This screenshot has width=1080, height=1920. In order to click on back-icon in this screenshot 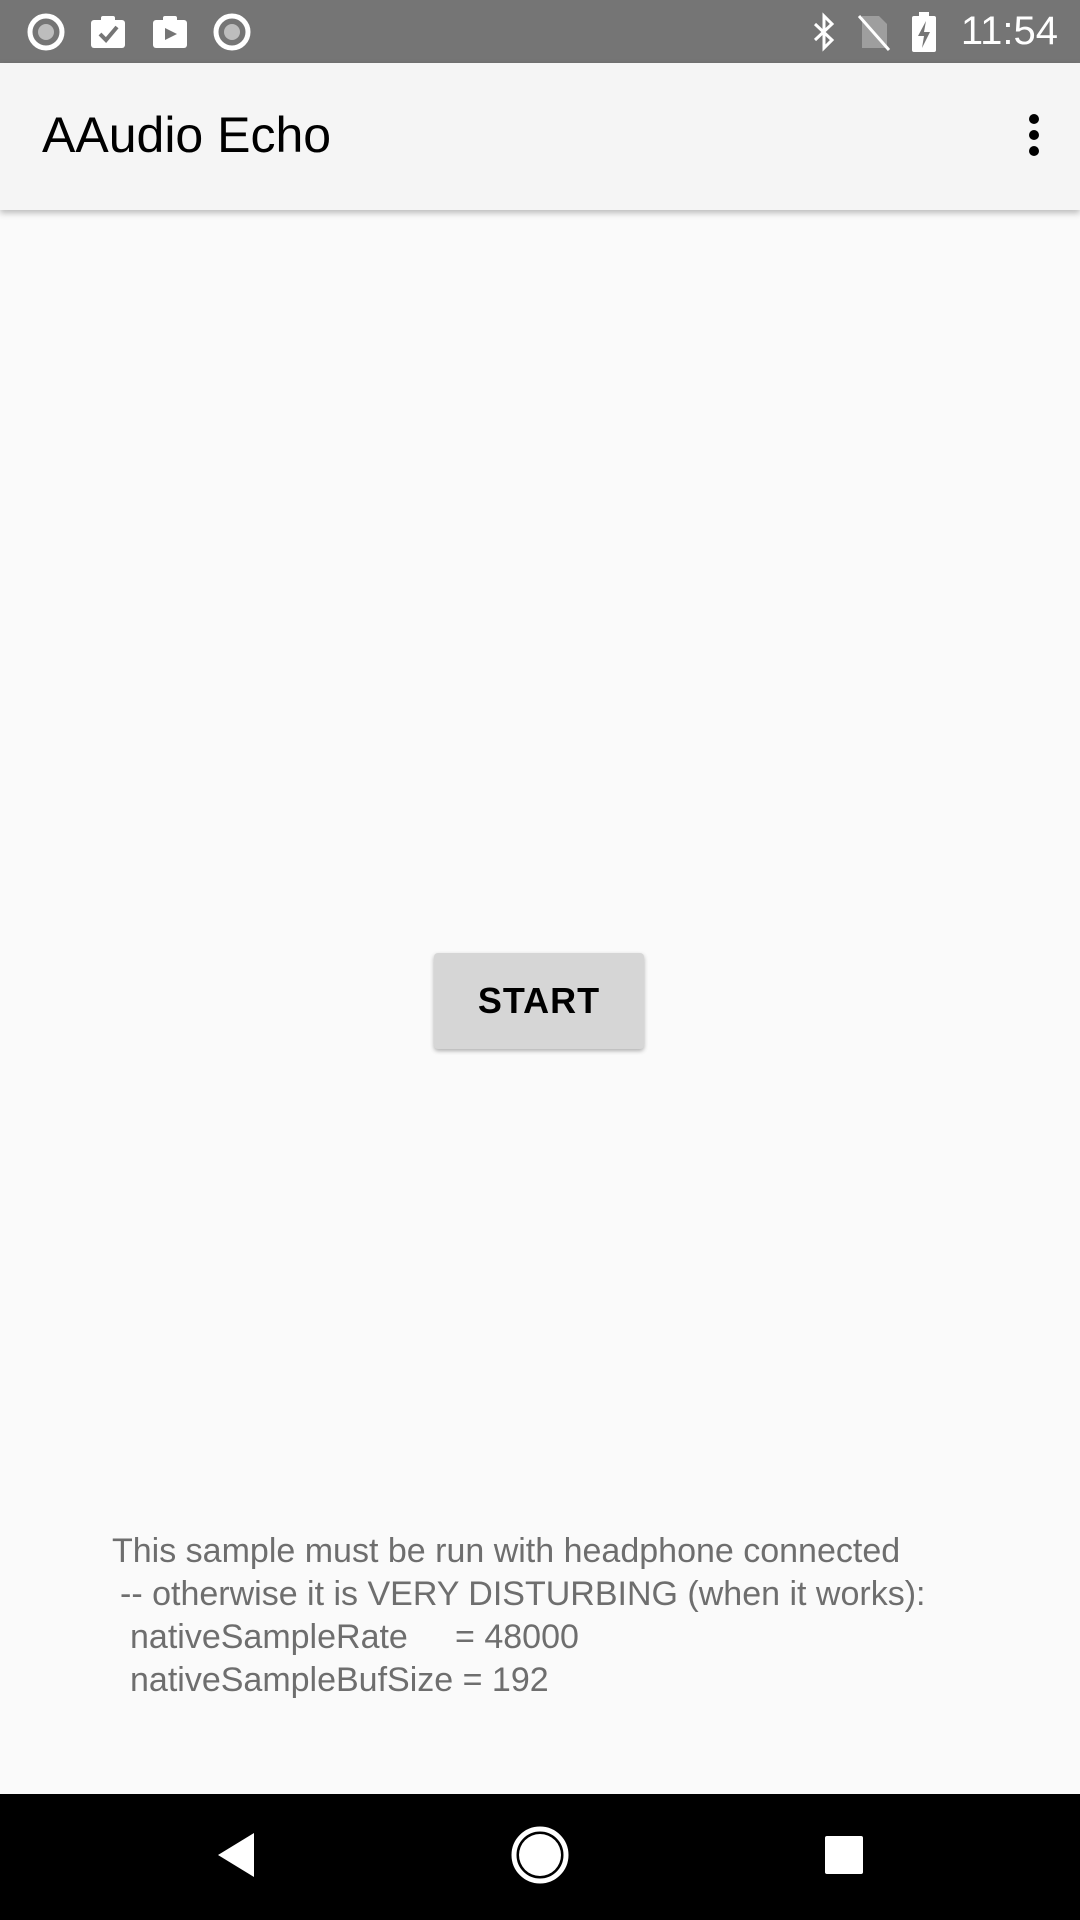, I will do `click(236, 1857)`.